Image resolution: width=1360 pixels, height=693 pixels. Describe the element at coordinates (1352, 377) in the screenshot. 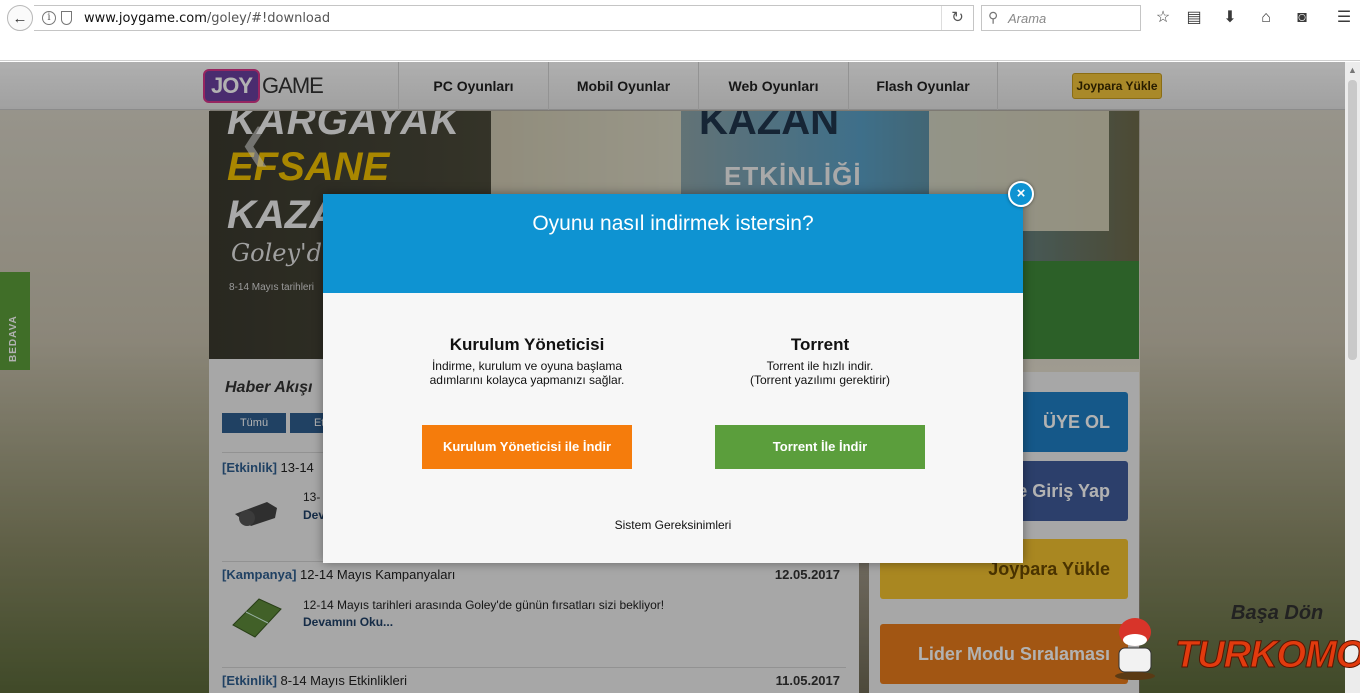

I see `page-scrollbar: ▲` at that location.